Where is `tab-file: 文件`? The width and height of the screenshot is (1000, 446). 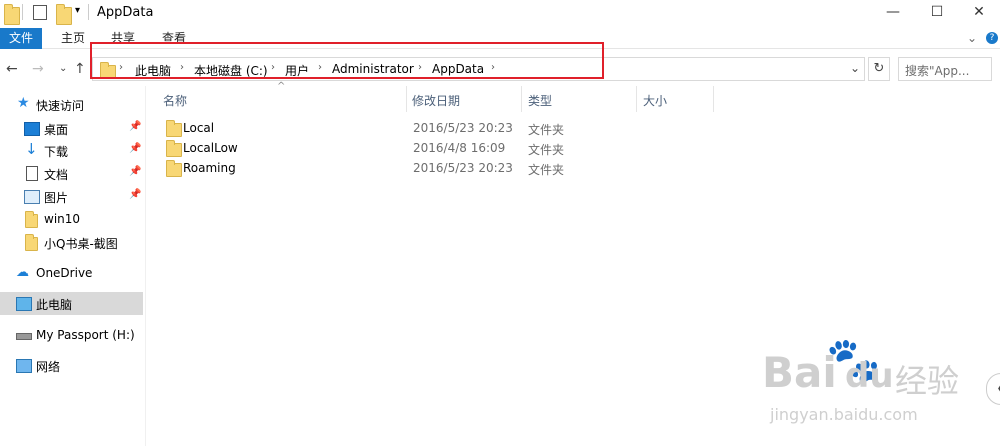
tab-file: 文件 is located at coordinates (21, 38).